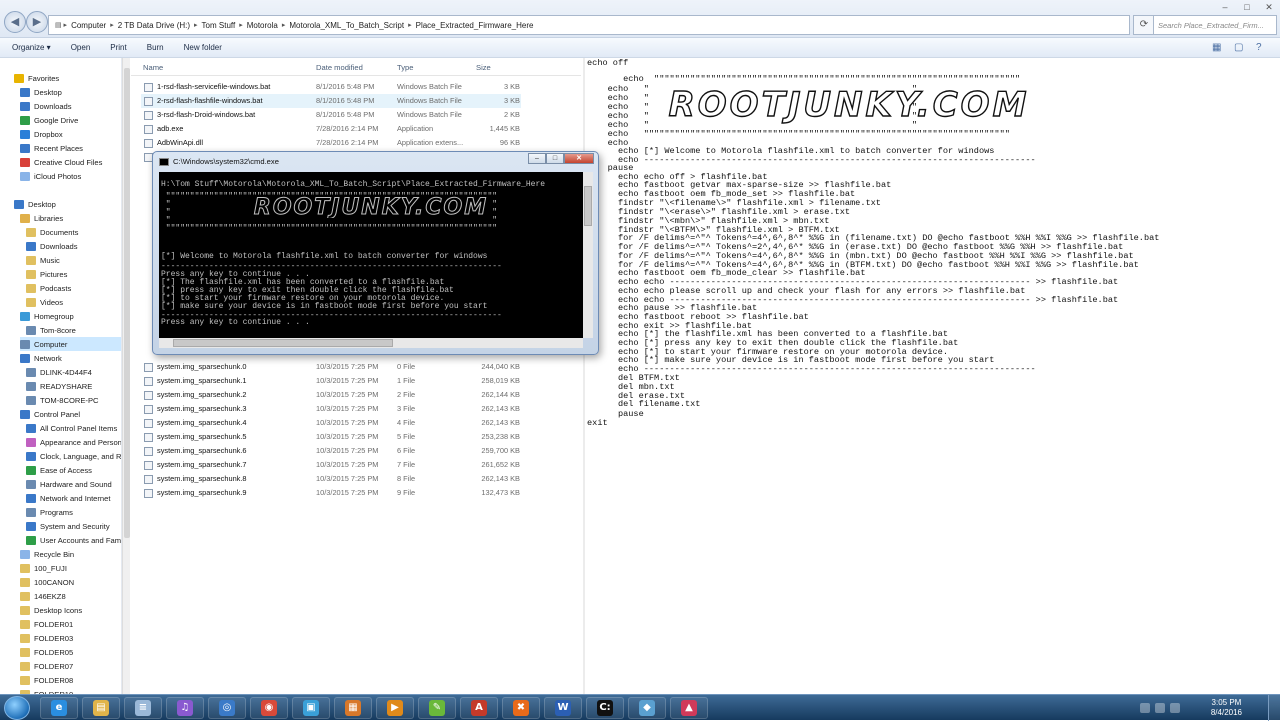 Image resolution: width=1280 pixels, height=721 pixels. What do you see at coordinates (70, 680) in the screenshot?
I see `sidebar-item-folder08: FOLDER08` at bounding box center [70, 680].